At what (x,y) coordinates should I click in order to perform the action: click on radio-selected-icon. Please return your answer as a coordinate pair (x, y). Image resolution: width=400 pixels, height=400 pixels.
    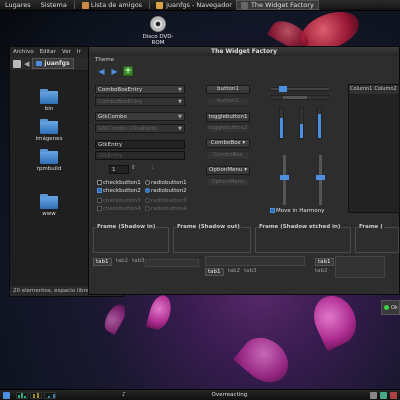
    Looking at the image, I should click on (147, 190).